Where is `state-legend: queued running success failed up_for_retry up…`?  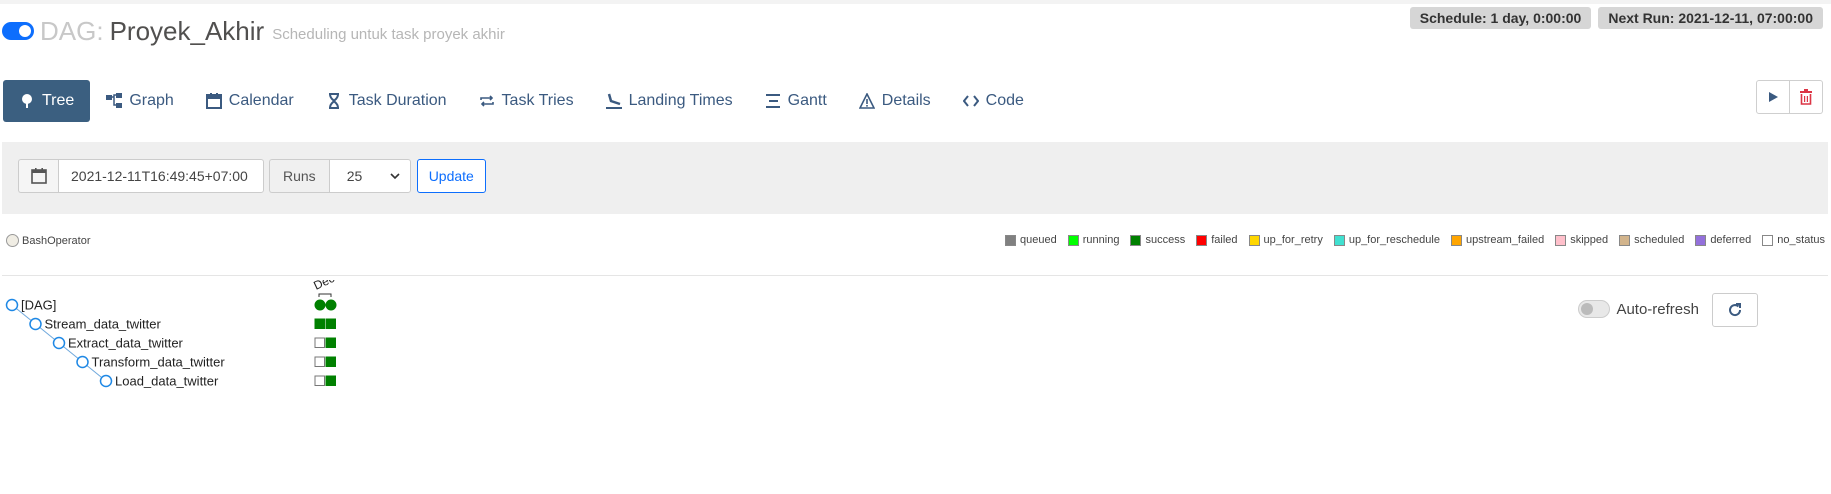 state-legend: queued running success failed up_for_retry up… is located at coordinates (1409, 240).